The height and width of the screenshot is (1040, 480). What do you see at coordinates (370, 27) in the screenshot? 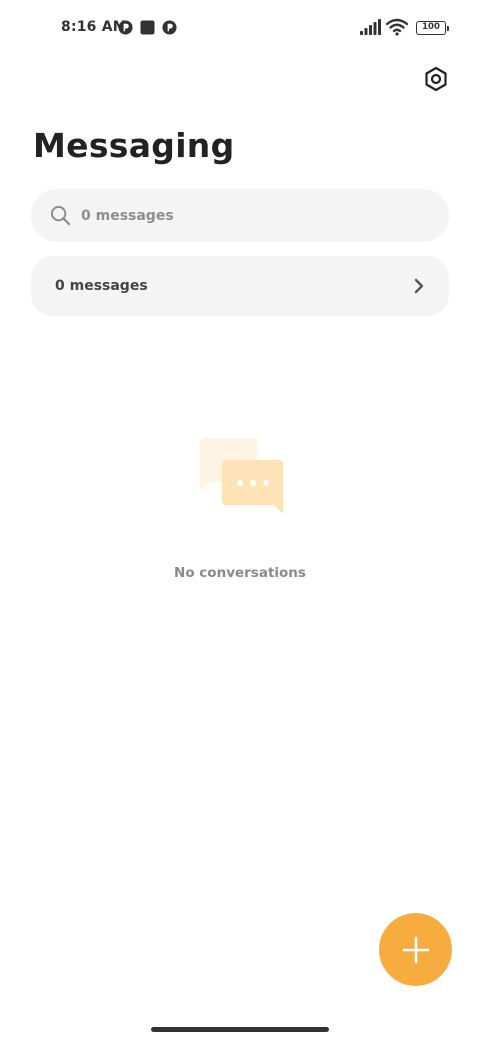
I see `signal-icon` at bounding box center [370, 27].